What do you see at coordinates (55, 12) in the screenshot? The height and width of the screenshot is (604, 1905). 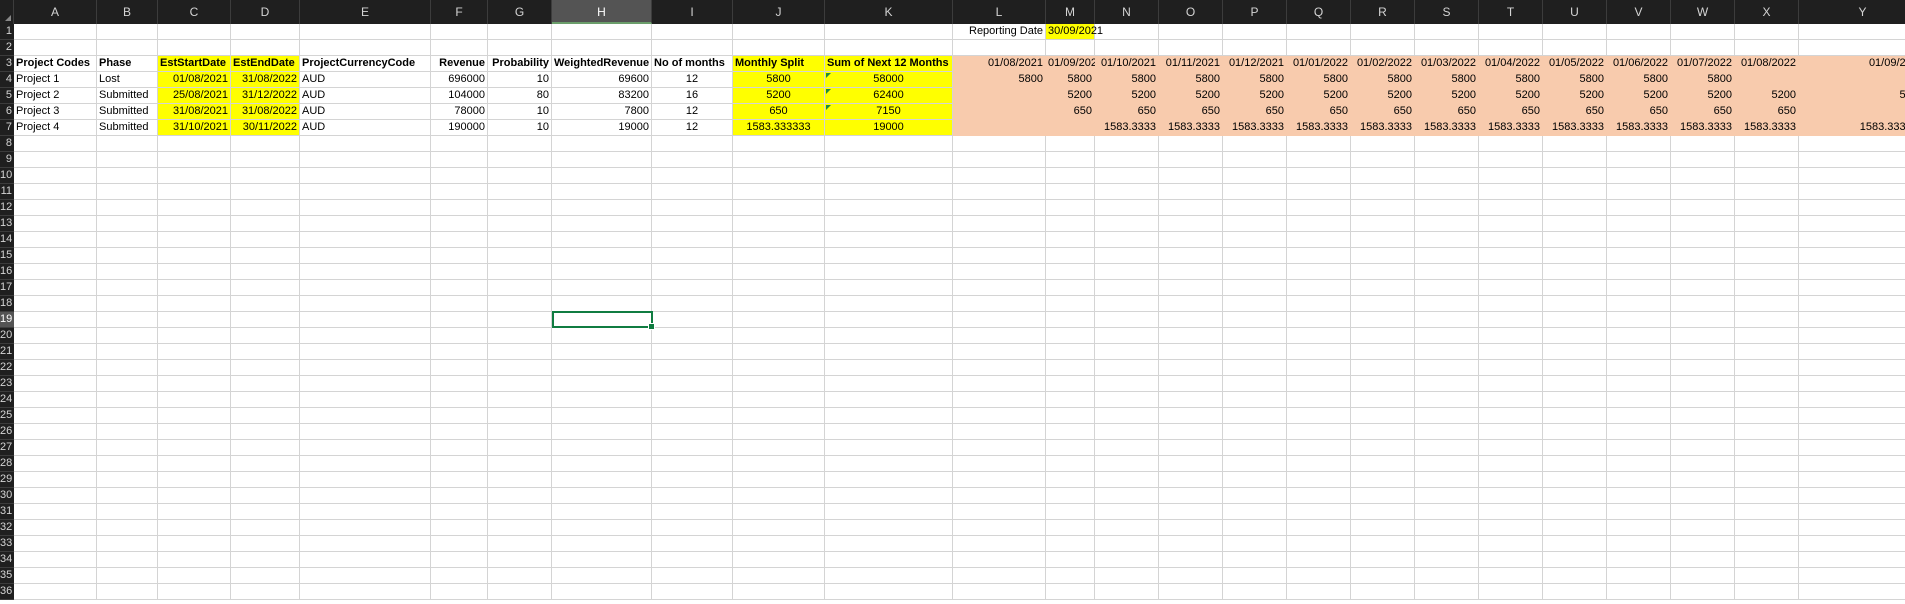 I see `column-header-A: A` at bounding box center [55, 12].